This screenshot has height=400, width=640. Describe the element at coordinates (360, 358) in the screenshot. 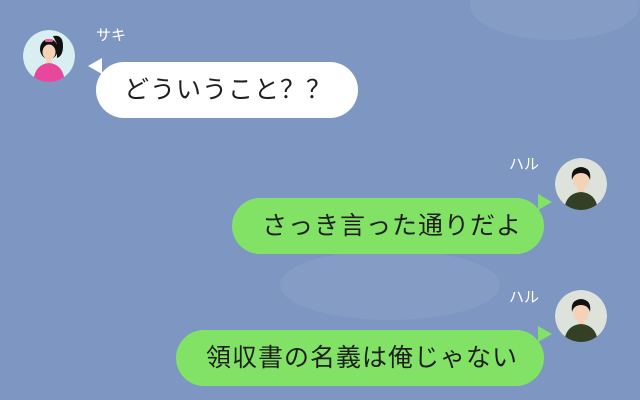

I see `message-bubble: 領収書の名義は俺じゃない` at that location.